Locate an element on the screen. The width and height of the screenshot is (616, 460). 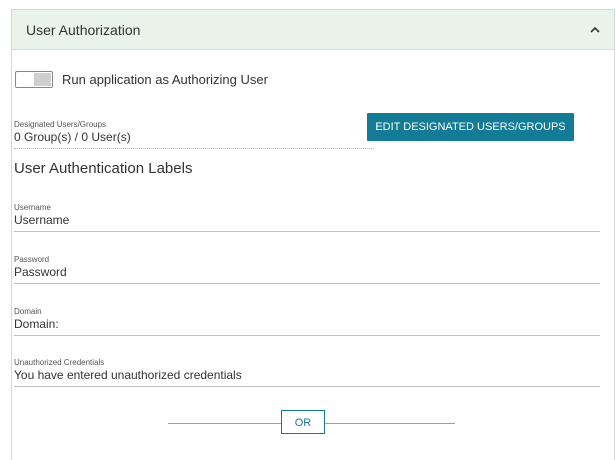
username-field-value: Username is located at coordinates (42, 220).